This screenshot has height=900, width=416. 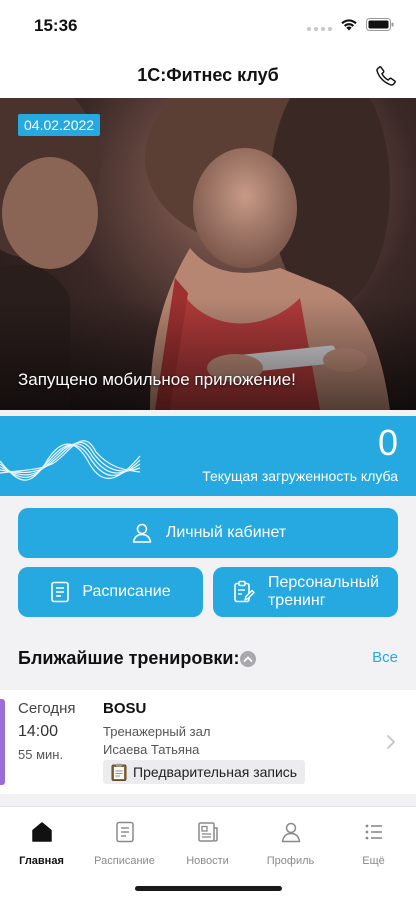 I want to click on user-icon, so click(x=142, y=533).